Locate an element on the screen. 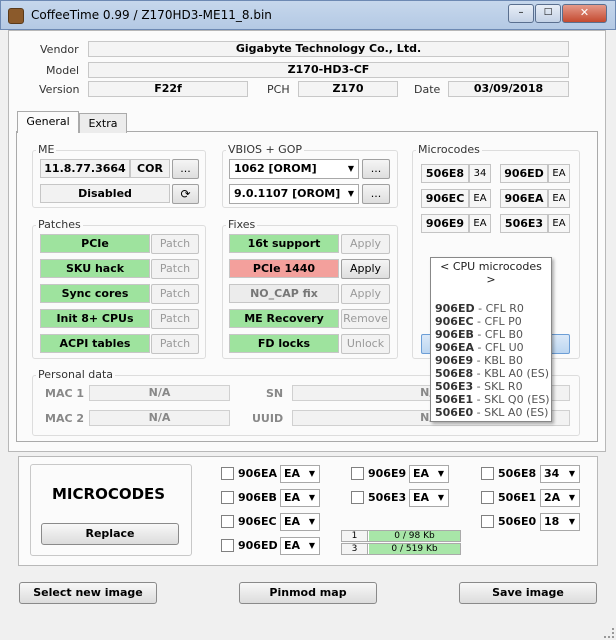 The height and width of the screenshot is (640, 616). fix-fd-locks-button: Unlock is located at coordinates (365, 344).